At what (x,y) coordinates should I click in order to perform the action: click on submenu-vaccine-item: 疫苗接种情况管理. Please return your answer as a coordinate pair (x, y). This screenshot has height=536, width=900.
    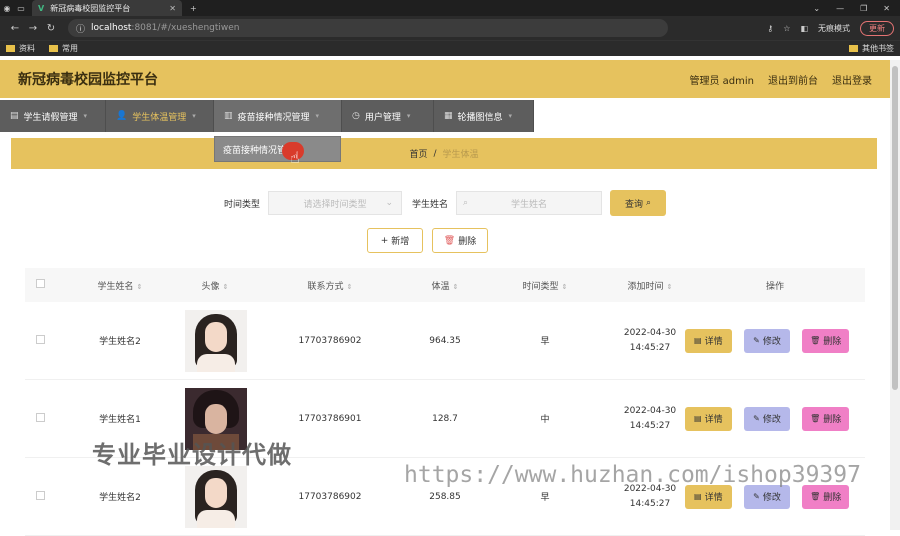
    Looking at the image, I should click on (277, 149).